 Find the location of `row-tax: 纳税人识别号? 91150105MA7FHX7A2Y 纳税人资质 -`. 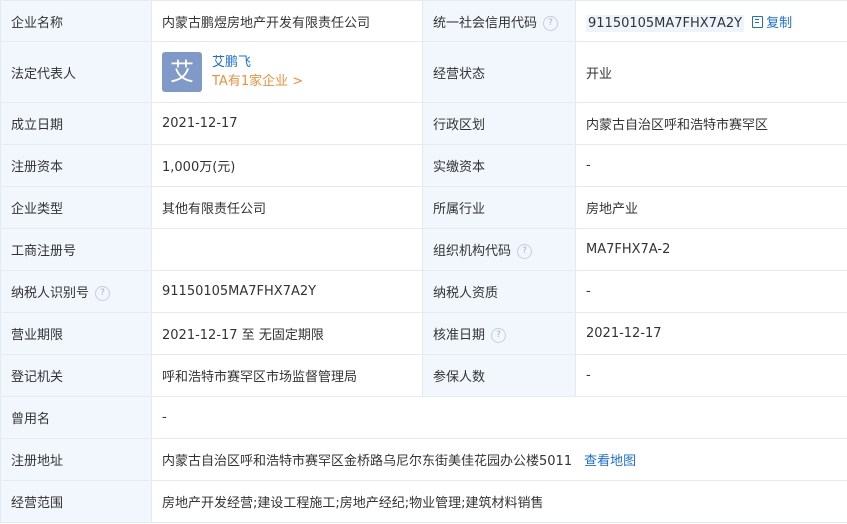

row-tax: 纳税人识别号? 91150105MA7FHX7A2Y 纳税人资质 - is located at coordinates (423, 291).